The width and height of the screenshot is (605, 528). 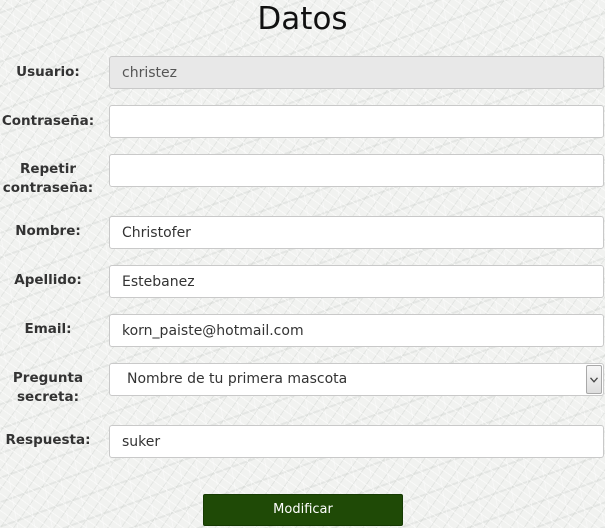 What do you see at coordinates (48, 179) in the screenshot?
I see `repetir-contrasena-label: Repetir contraseña:` at bounding box center [48, 179].